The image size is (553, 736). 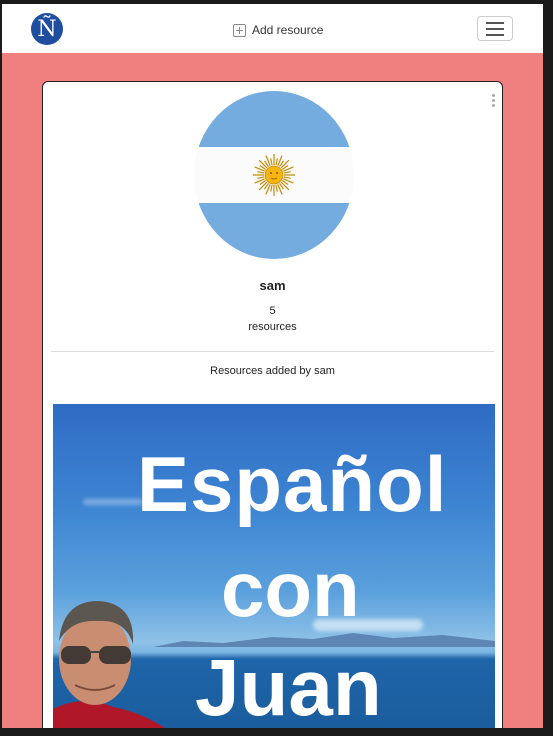 I want to click on add-resource-button: Add resource, so click(x=278, y=30).